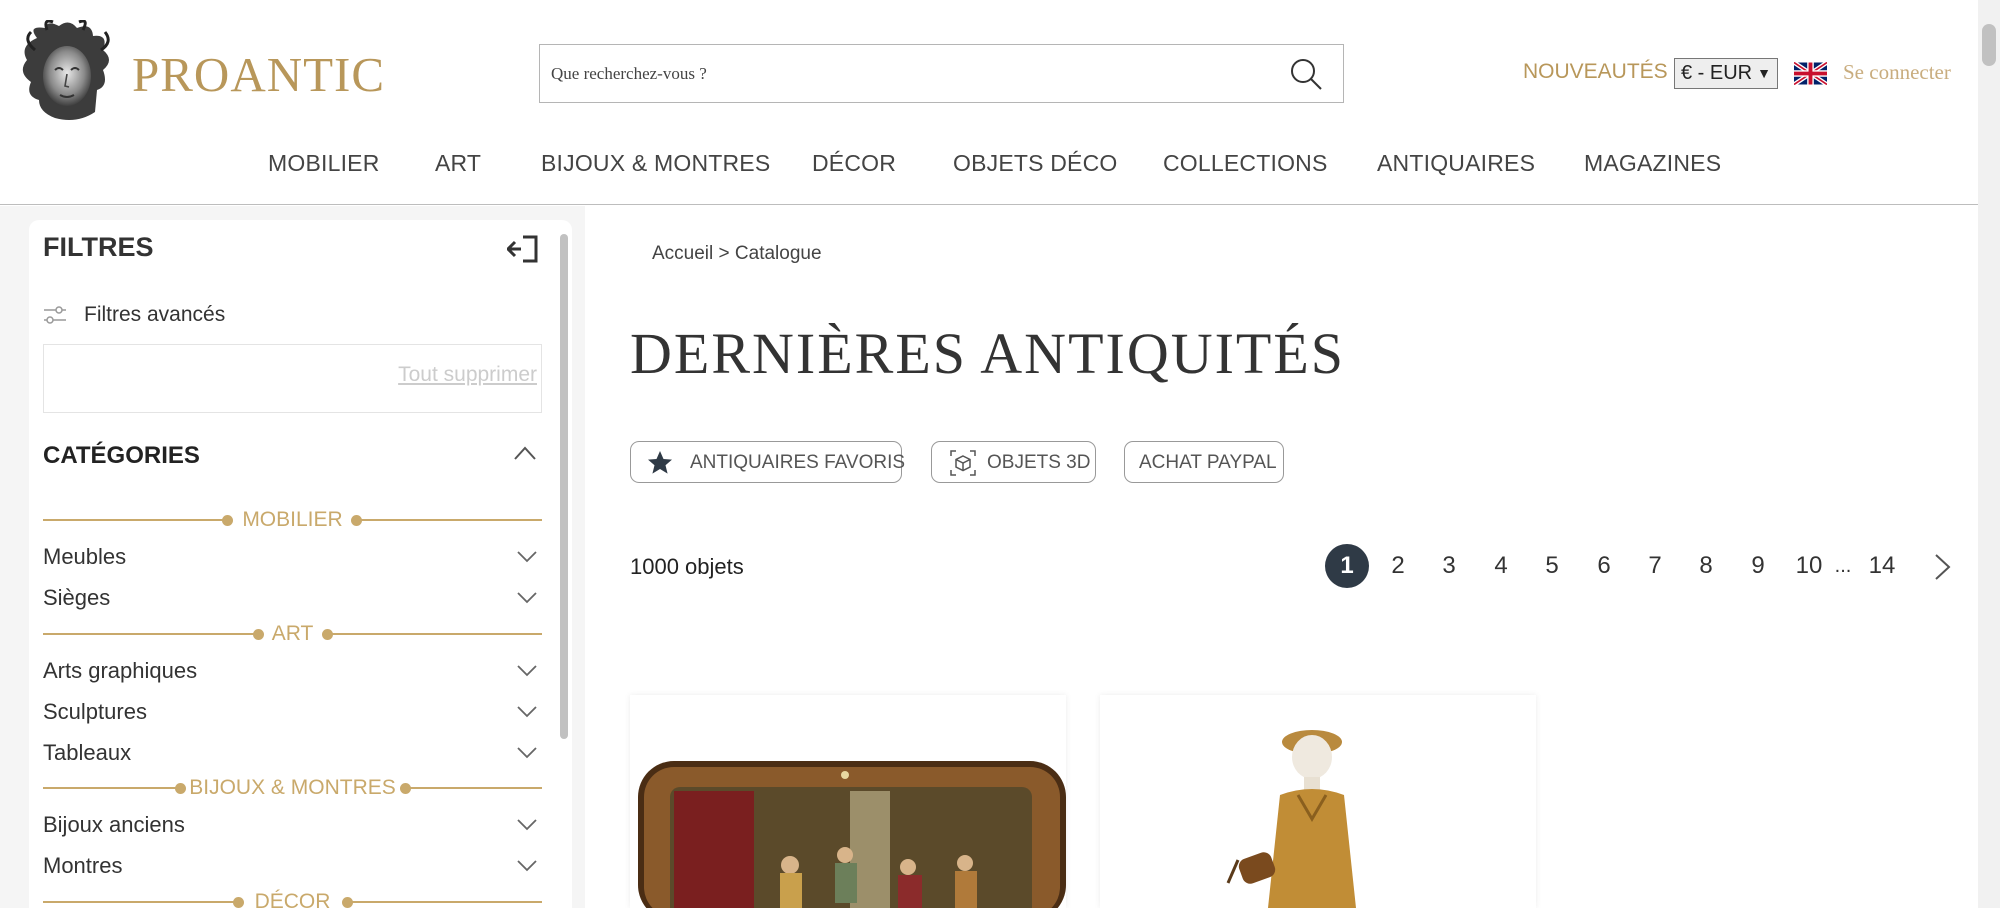 The width and height of the screenshot is (2000, 908). What do you see at coordinates (660, 462) in the screenshot?
I see `star-icon` at bounding box center [660, 462].